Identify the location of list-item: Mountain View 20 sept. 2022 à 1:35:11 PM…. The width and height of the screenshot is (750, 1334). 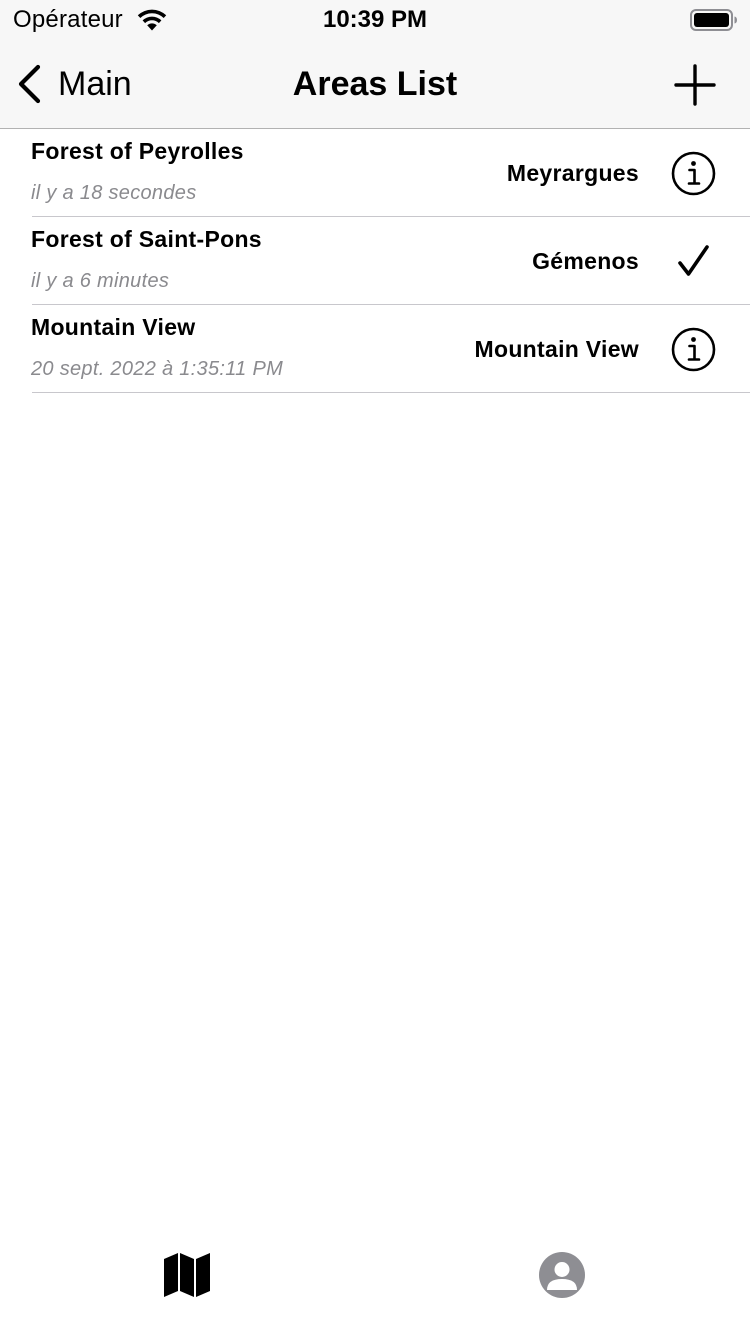
(375, 349).